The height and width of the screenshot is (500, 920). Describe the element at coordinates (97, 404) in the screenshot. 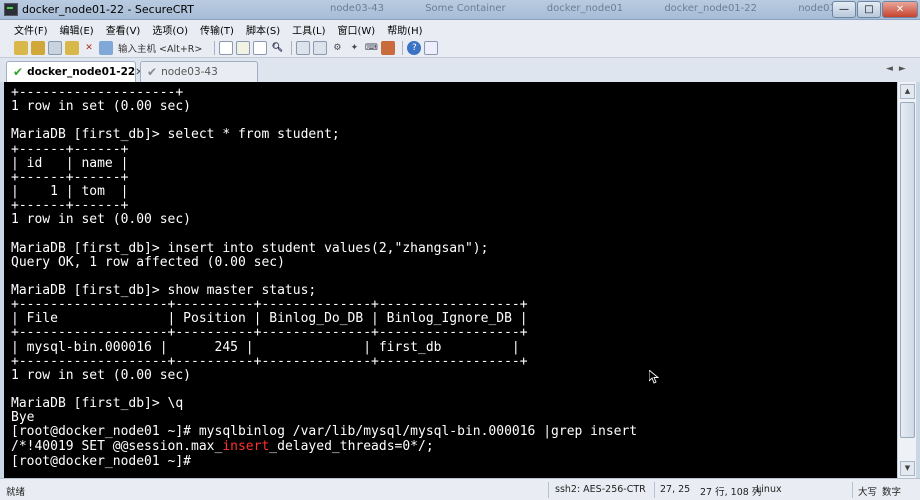

I see `terminal-line: MariaDB [first_db]> \q` at that location.